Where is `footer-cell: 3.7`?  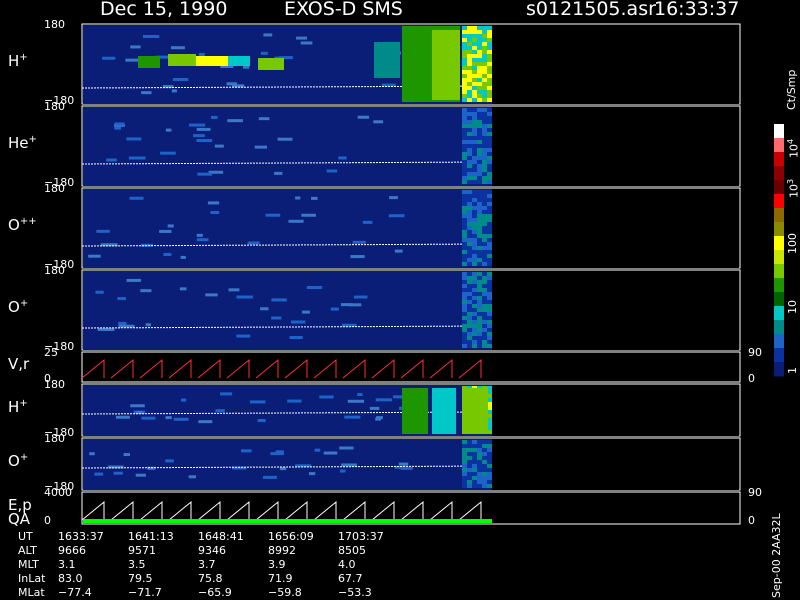
footer-cell: 3.7 is located at coordinates (207, 564).